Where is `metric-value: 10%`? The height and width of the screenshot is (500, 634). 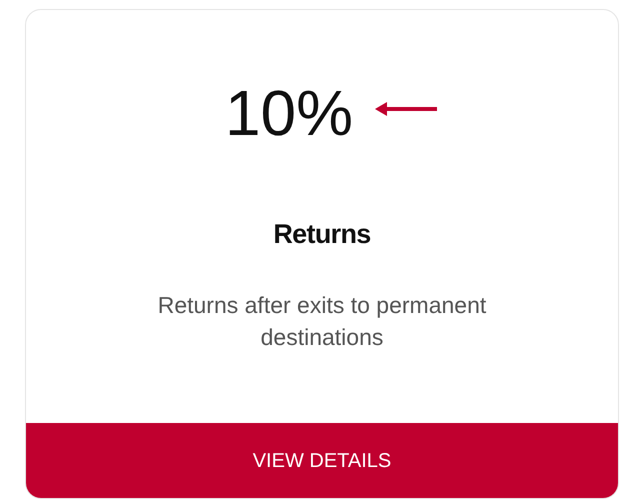
metric-value: 10% is located at coordinates (289, 113).